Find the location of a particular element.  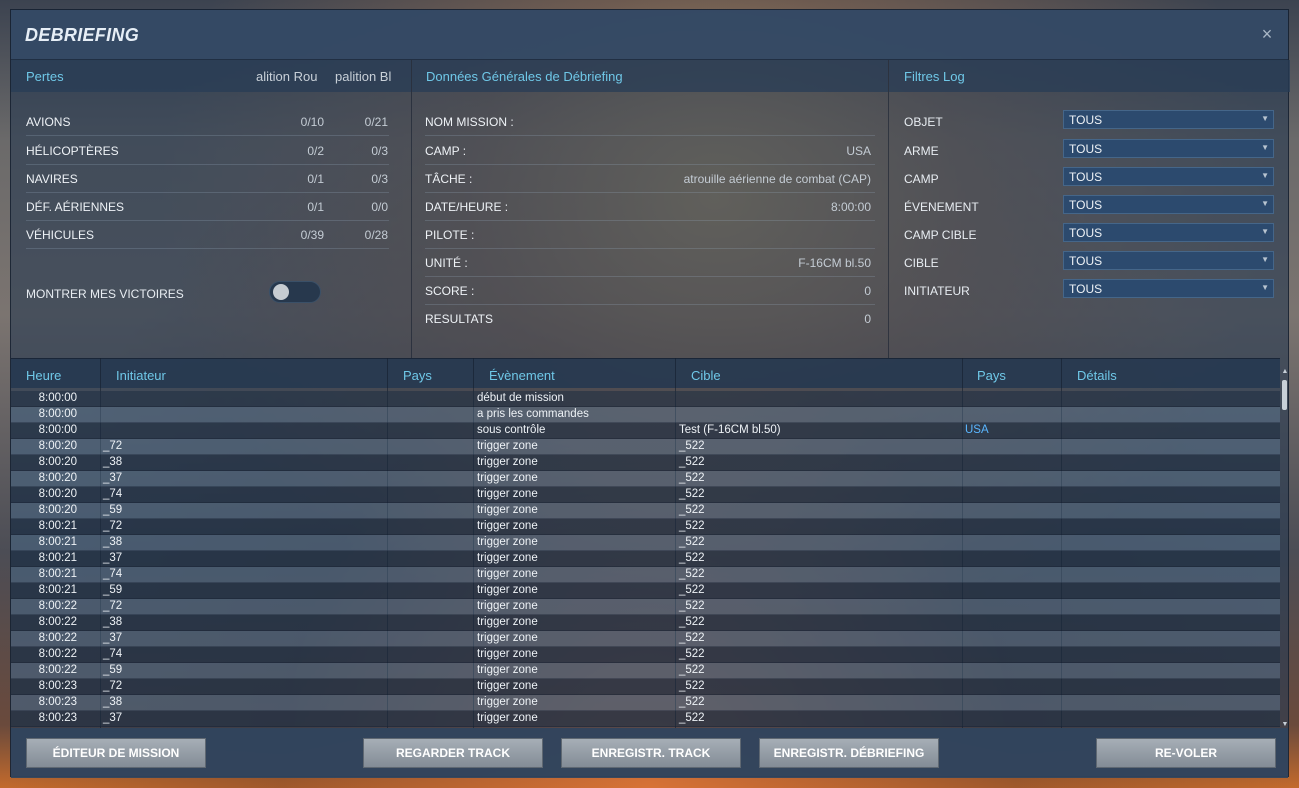

log-row: 8:00:00 début de mission is located at coordinates (645, 399).